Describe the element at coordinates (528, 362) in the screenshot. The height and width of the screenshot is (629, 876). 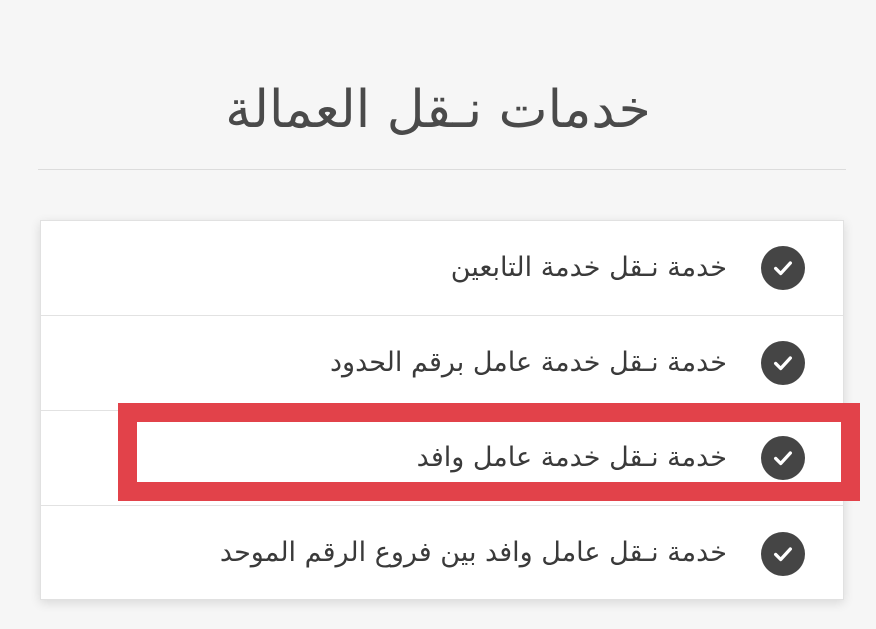
I see `list-item-label: خدمة نـقل خدمة عامل برقم الحدود` at that location.